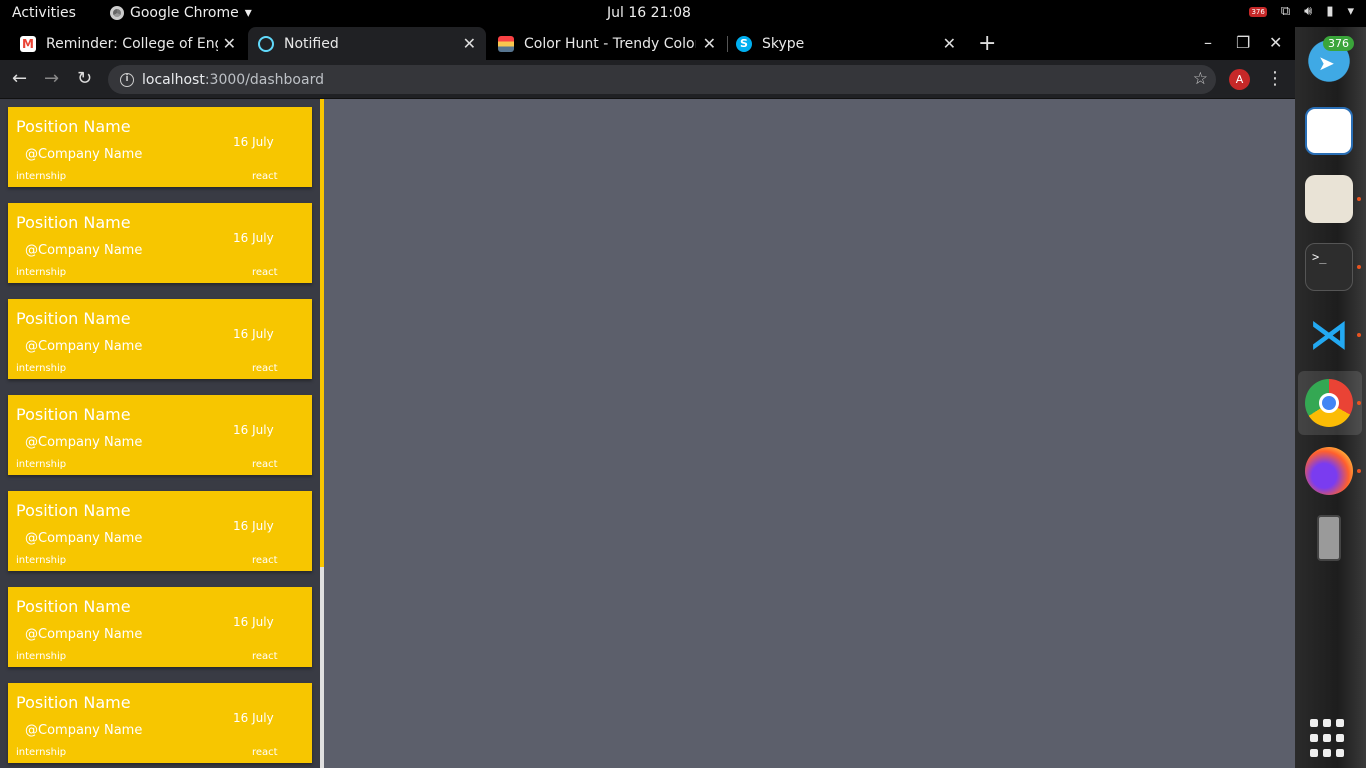  I want to click on vscode-icon: ⋊, so click(1329, 335).